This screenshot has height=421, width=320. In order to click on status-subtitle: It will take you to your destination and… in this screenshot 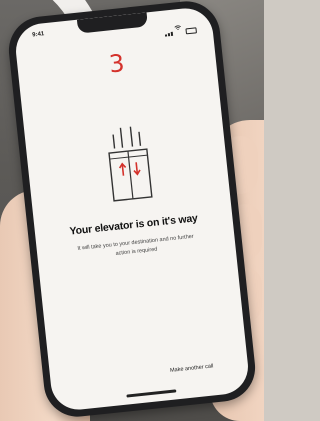, I will do `click(135, 245)`.